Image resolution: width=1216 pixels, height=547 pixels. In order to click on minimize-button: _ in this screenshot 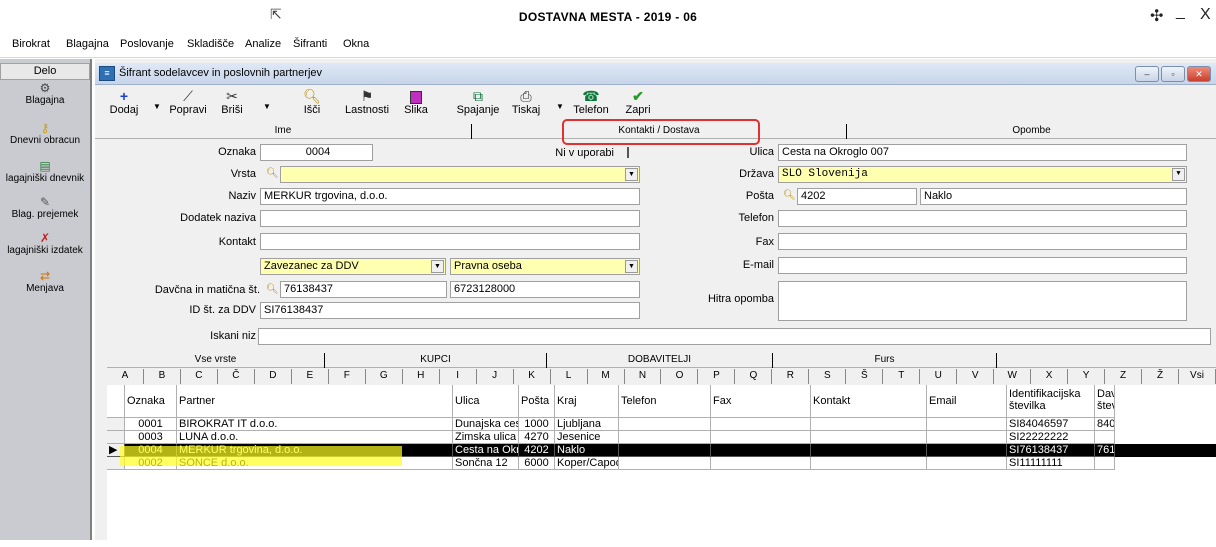, I will do `click(1180, 12)`.